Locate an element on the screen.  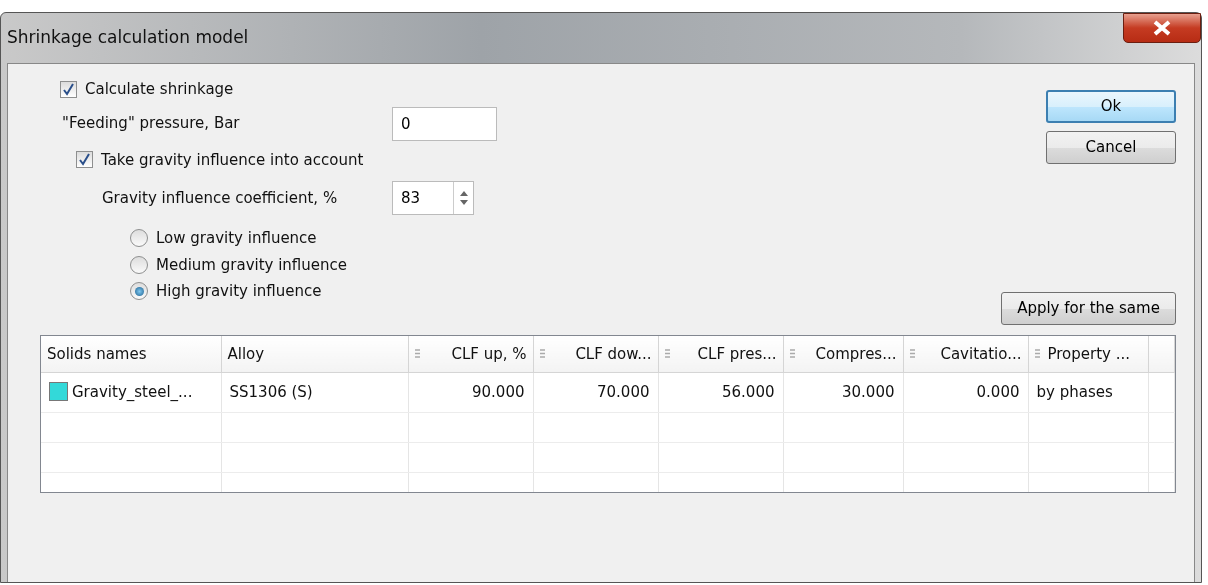
checkbox-label: Calculate shrinkage is located at coordinates (159, 89).